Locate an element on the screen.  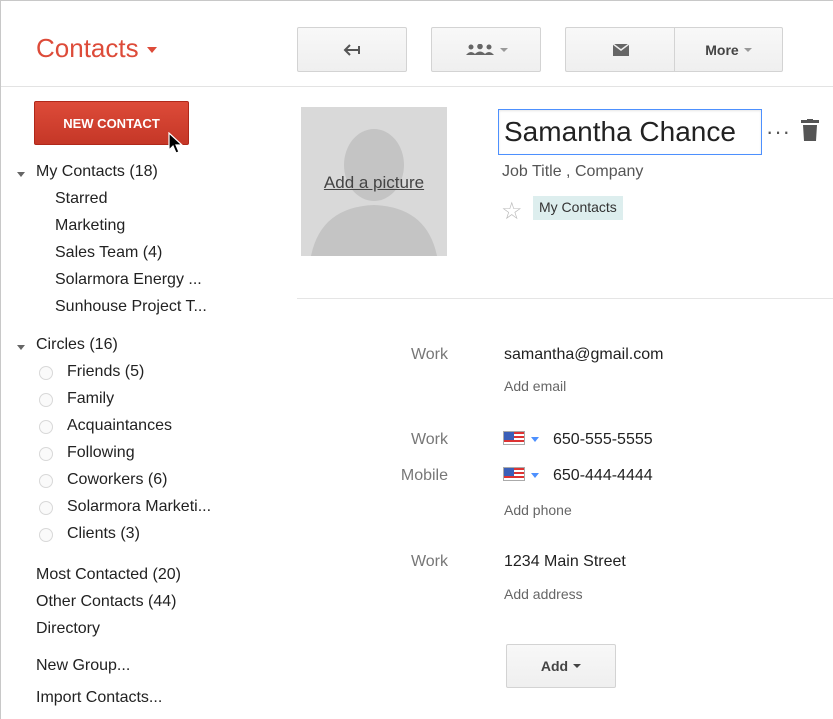
group-chip: My Contacts is located at coordinates (578, 208).